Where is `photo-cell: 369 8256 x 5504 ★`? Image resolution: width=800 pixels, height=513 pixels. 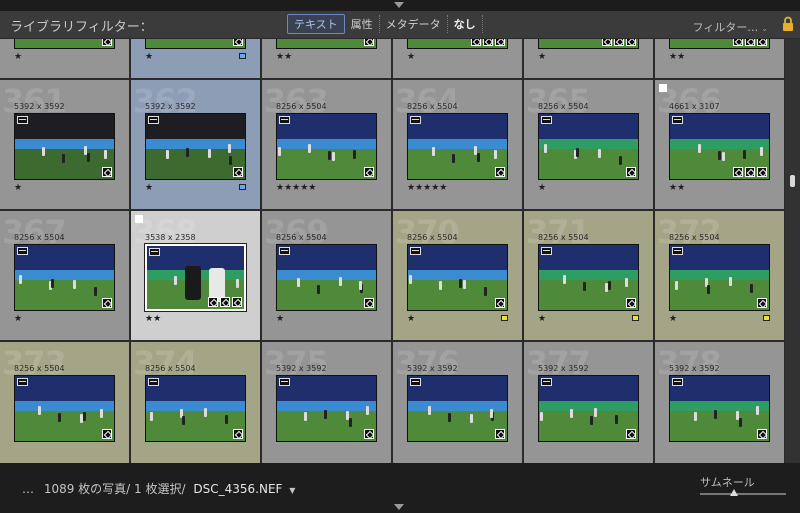 photo-cell: 369 8256 x 5504 ★ is located at coordinates (327, 276).